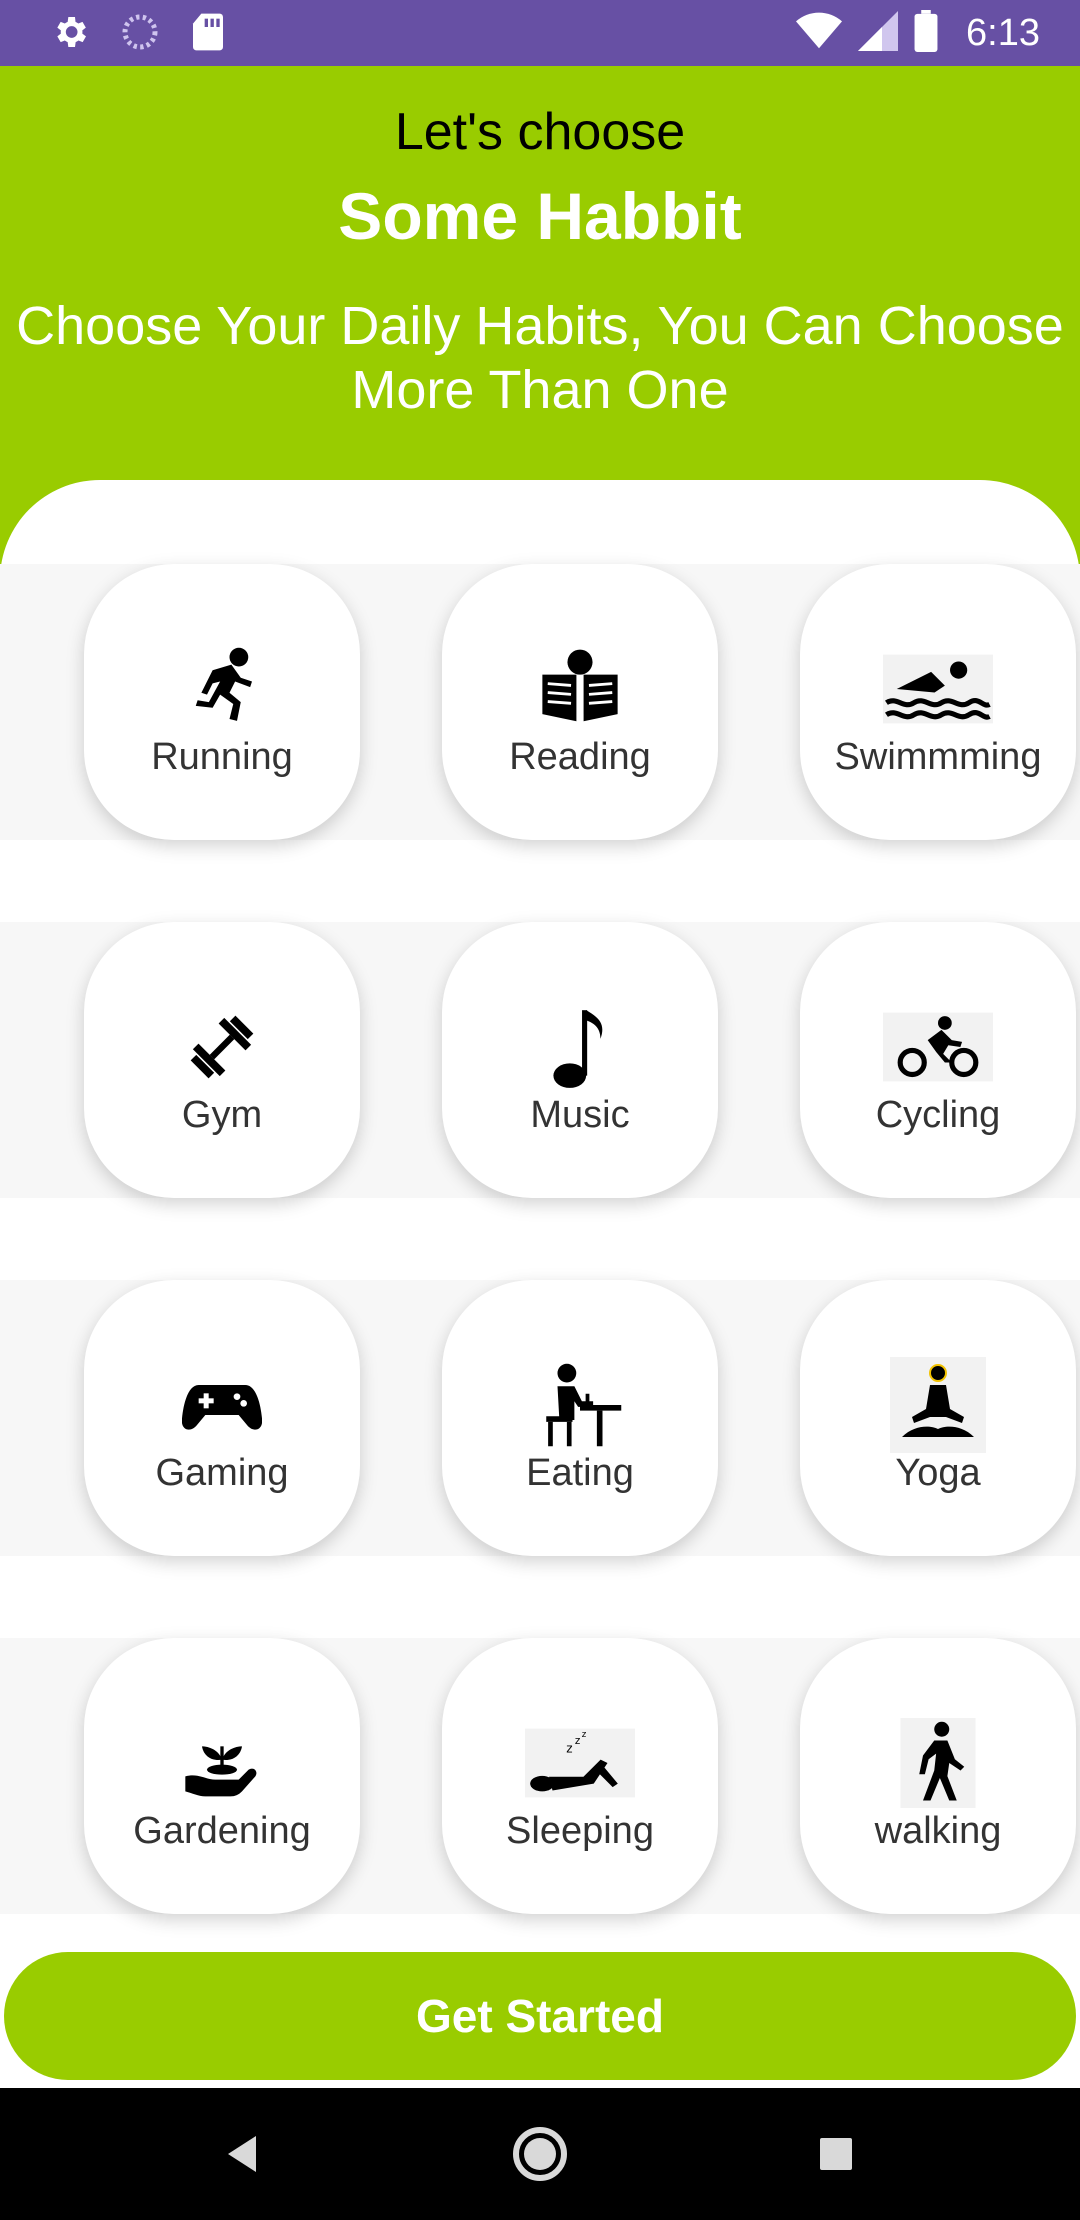 This screenshot has width=1080, height=2220. Describe the element at coordinates (819, 33) in the screenshot. I see `wifi-icon` at that location.